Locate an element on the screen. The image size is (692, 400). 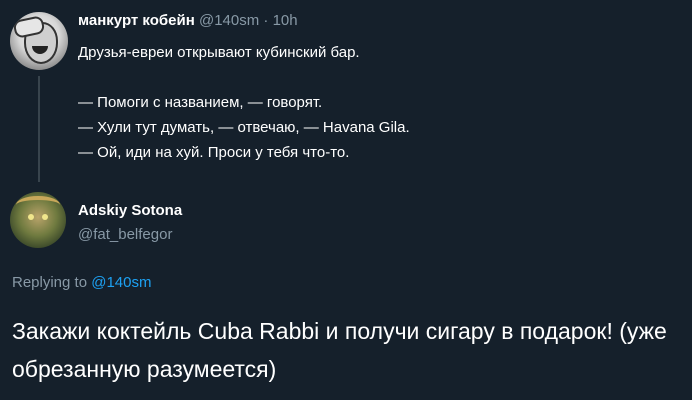
parent-line-blank is located at coordinates (378, 77).